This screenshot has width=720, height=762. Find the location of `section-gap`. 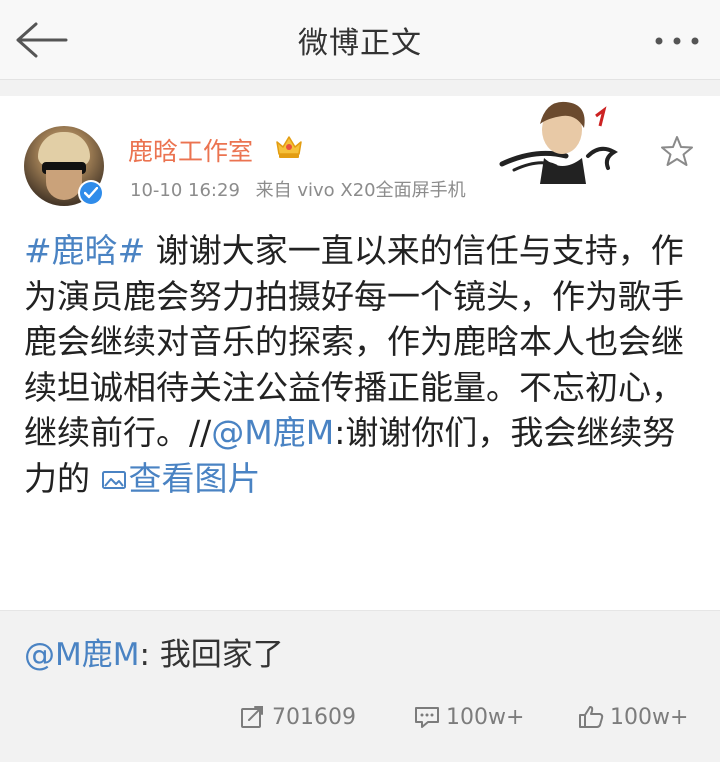

section-gap is located at coordinates (360, 88).